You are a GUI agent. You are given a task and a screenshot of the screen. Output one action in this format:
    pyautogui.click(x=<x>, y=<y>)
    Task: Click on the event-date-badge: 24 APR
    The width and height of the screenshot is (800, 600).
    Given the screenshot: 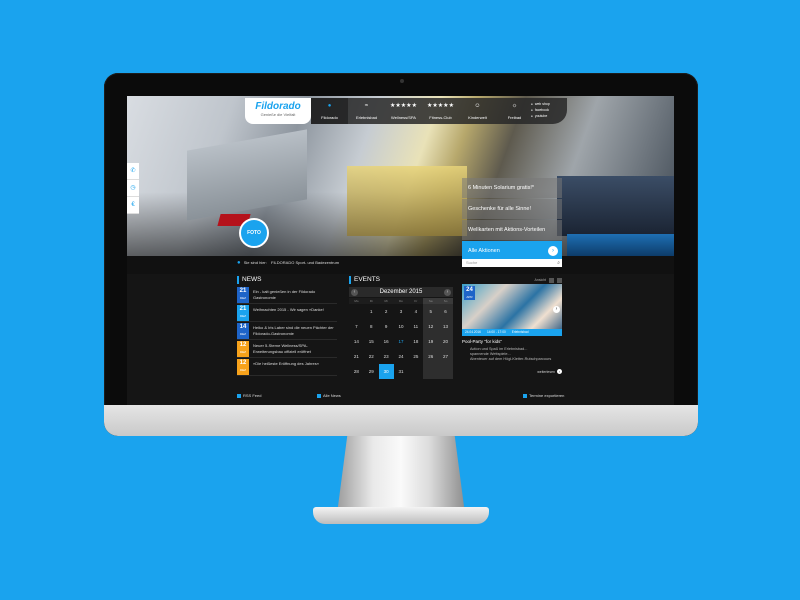 What is the action you would take?
    pyautogui.click(x=469, y=293)
    